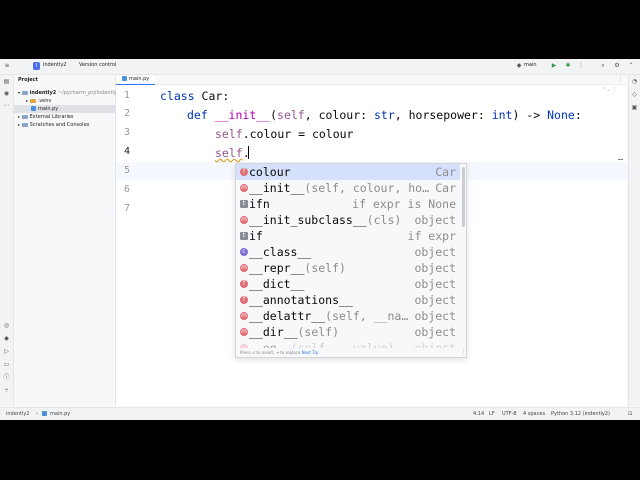 This screenshot has height=480, width=640. I want to click on notifications-icon: ◔, so click(634, 81).